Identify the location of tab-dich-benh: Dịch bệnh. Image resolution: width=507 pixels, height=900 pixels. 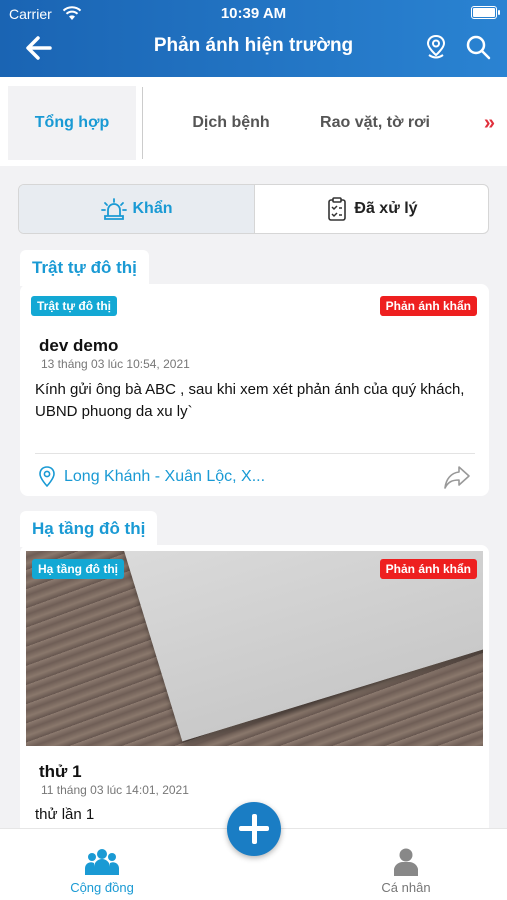
(231, 123).